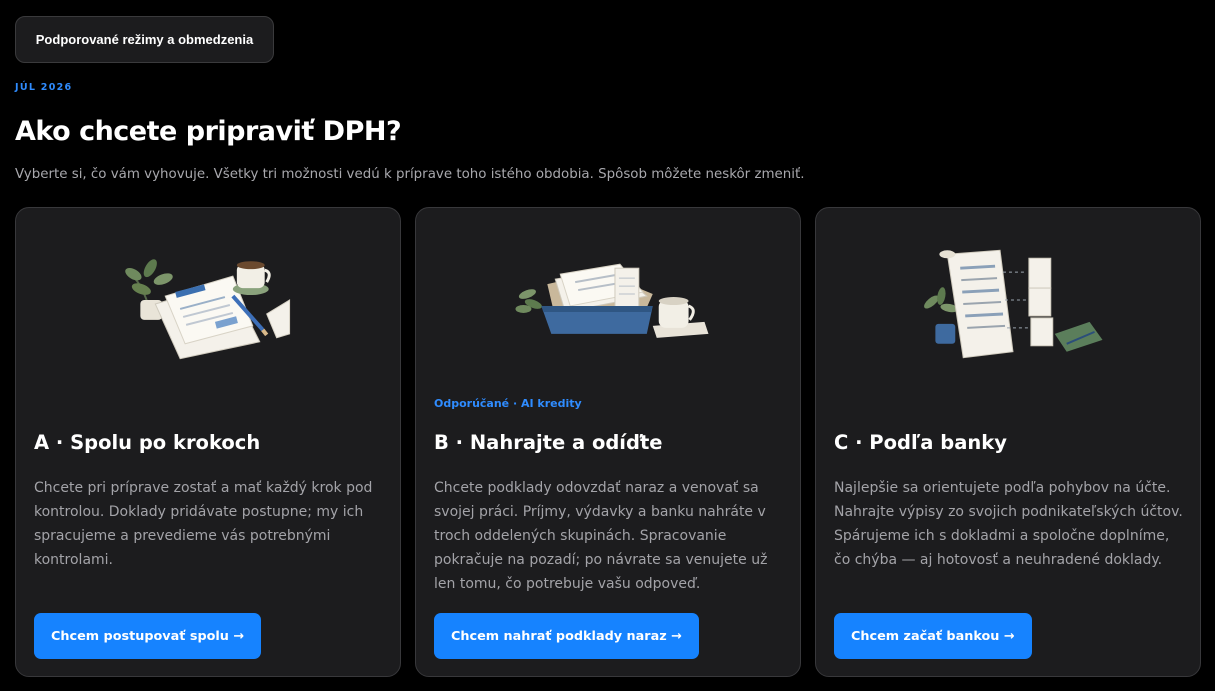  I want to click on card-b-badge: Odporúčané · AI kredity, so click(508, 403).